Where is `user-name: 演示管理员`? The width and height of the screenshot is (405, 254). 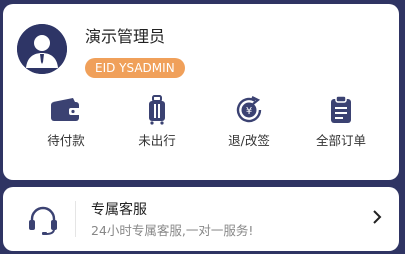 user-name: 演示管理员 is located at coordinates (125, 36).